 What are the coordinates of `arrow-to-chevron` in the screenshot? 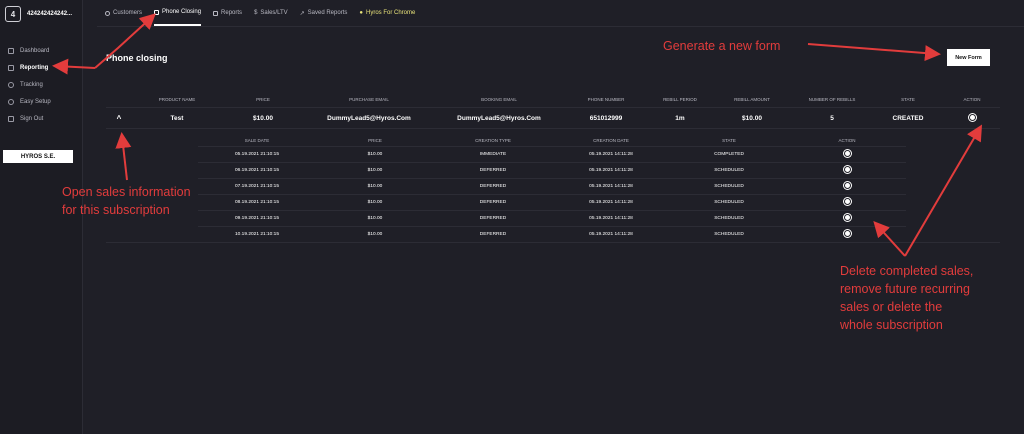 It's located at (123, 156).